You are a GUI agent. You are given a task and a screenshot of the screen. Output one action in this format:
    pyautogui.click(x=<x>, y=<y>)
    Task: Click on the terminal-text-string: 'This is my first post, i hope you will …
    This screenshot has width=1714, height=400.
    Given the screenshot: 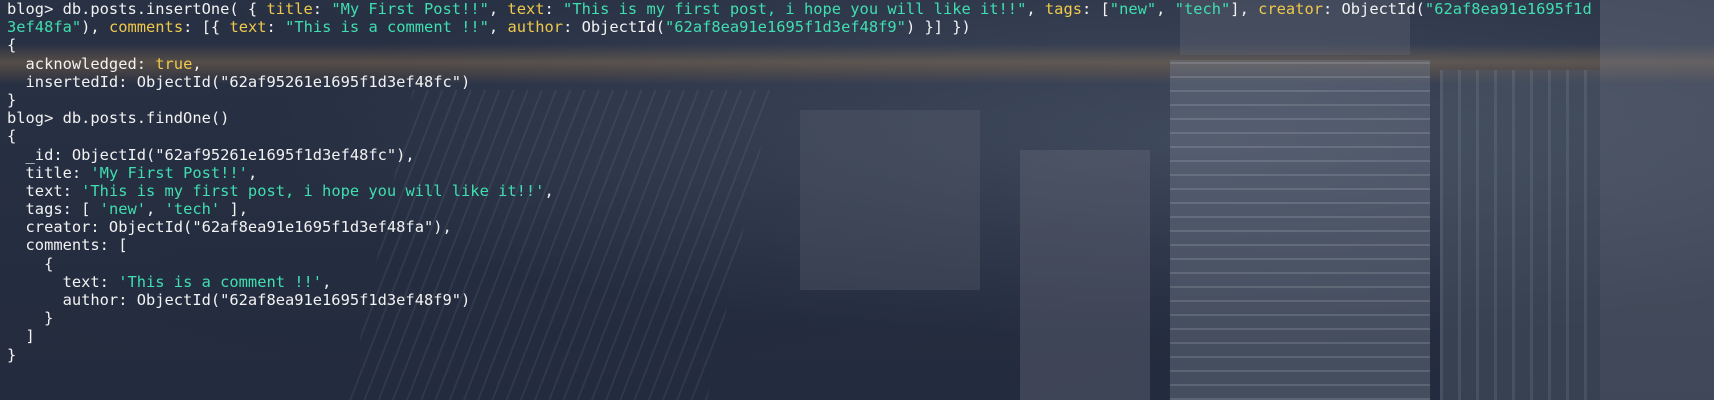 What is the action you would take?
    pyautogui.click(x=313, y=190)
    